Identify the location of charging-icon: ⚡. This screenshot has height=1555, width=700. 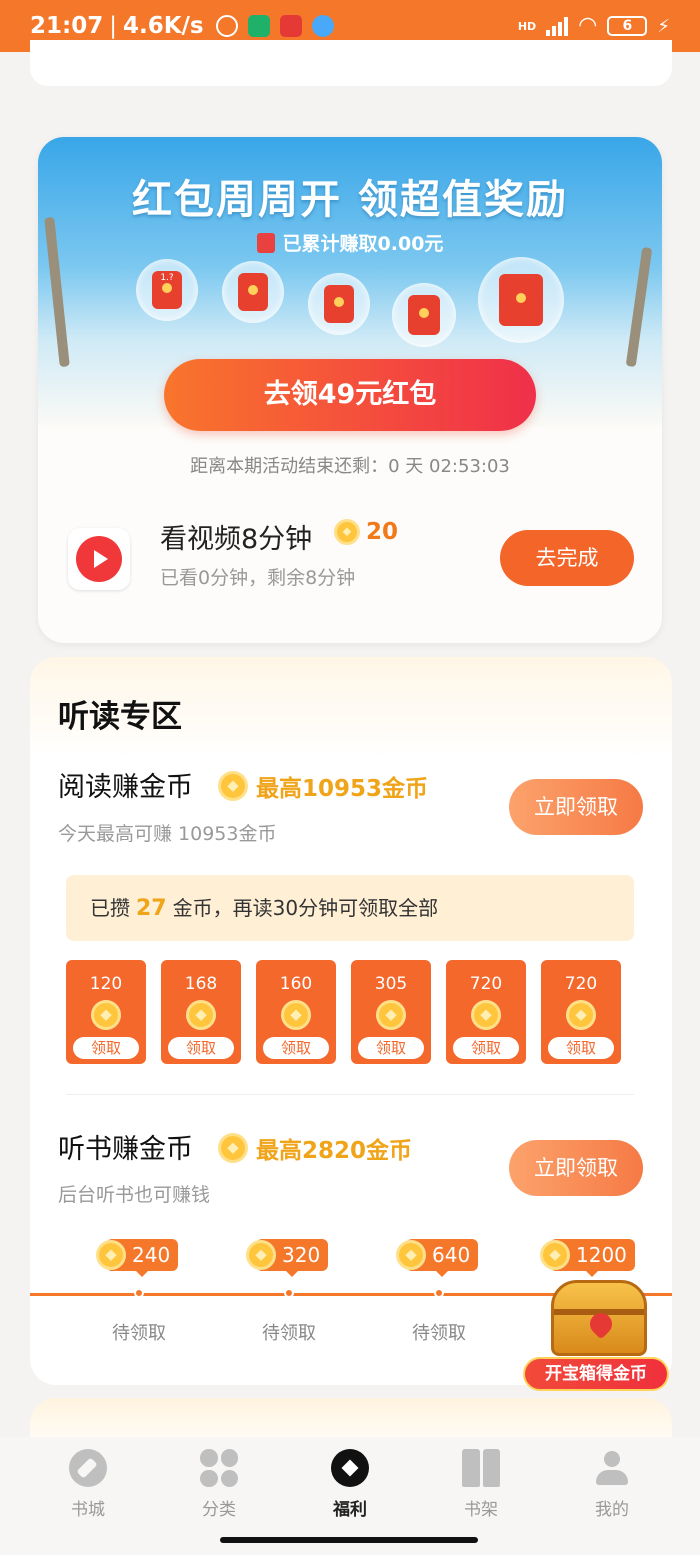
(663, 26).